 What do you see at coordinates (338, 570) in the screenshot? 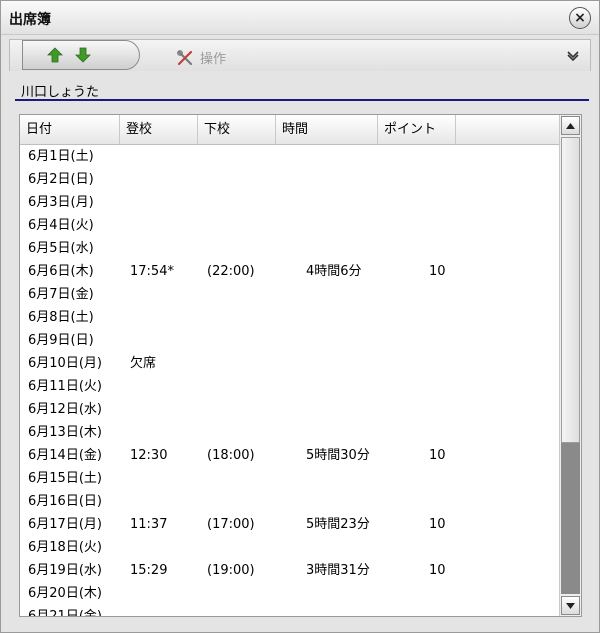
I see `duration-cell: 3時間31分` at bounding box center [338, 570].